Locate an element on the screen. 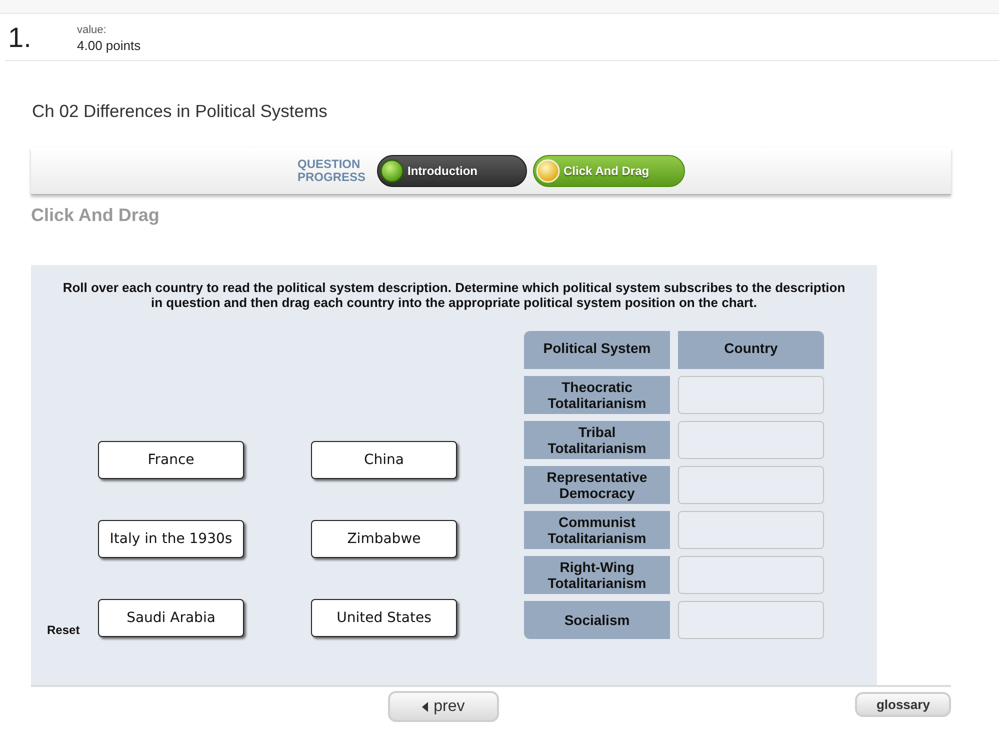  country-tile: Saudi Arabia is located at coordinates (171, 618).